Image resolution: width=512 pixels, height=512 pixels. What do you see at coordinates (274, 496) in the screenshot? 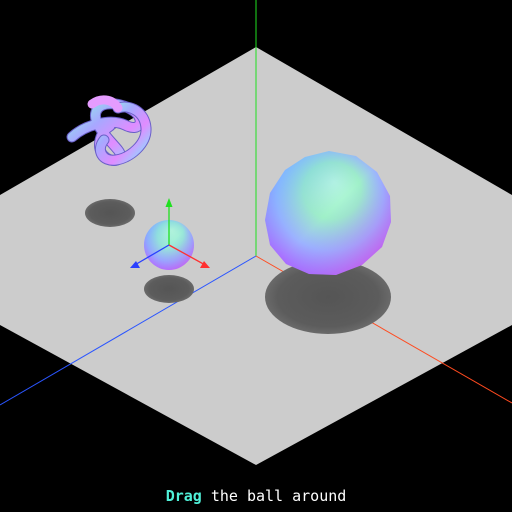
I see `info-text: the ball around` at bounding box center [274, 496].